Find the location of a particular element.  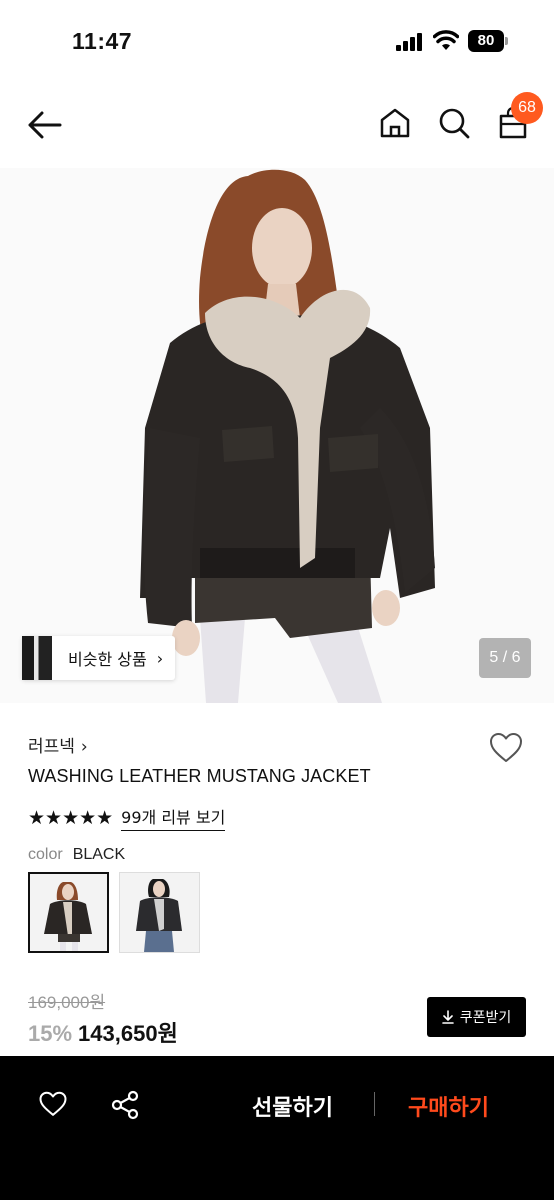

download-icon is located at coordinates (447, 1017).